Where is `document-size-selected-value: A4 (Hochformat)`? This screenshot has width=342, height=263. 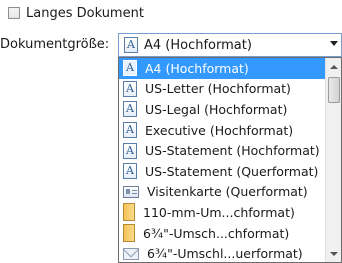 document-size-selected-value: A4 (Hochformat) is located at coordinates (198, 45).